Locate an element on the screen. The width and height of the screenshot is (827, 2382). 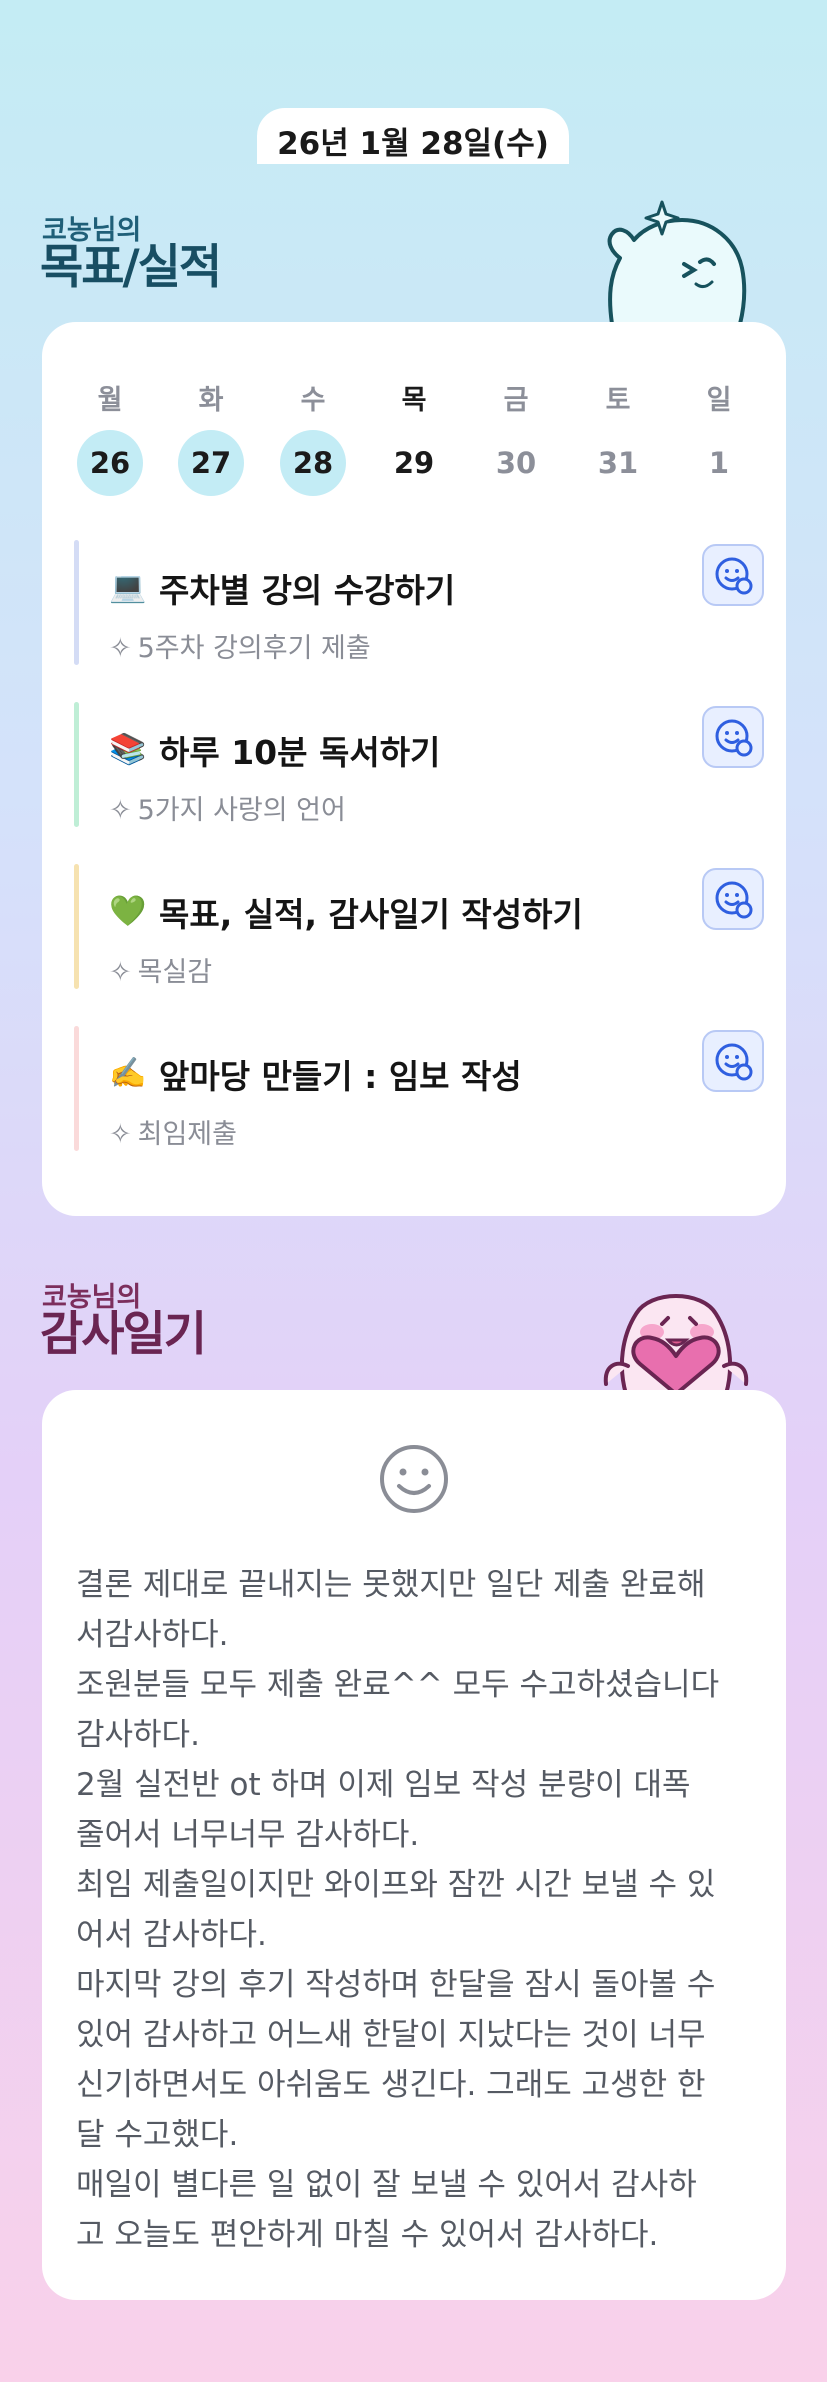
goal-result: ✧ 5주차 강의후기 제출 is located at coordinates (240, 645).